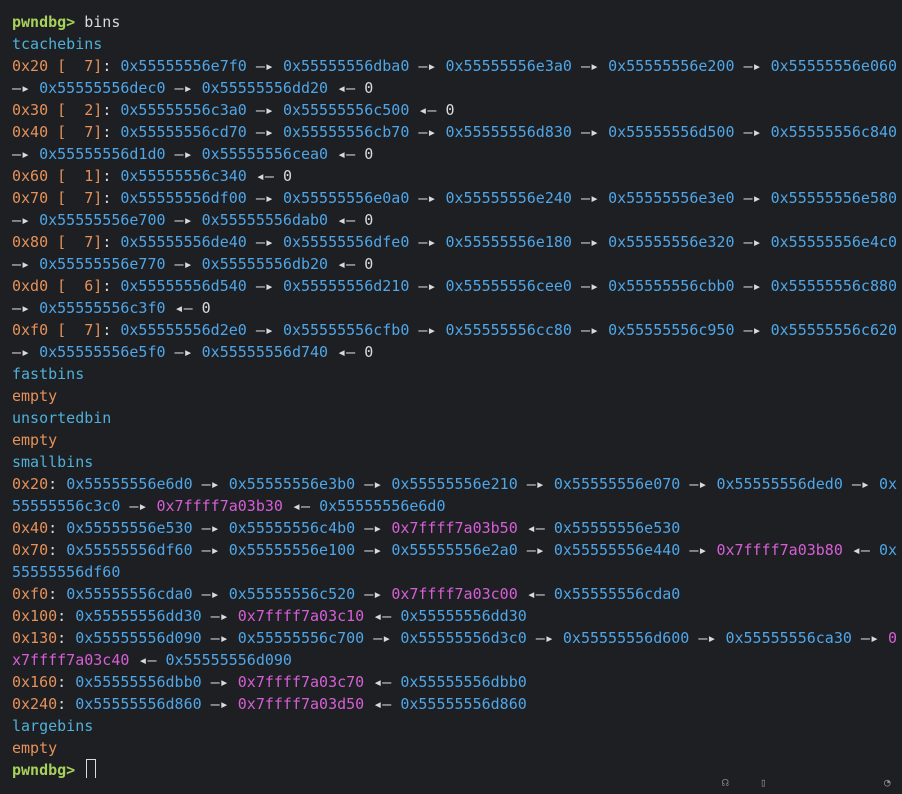 Image resolution: width=902 pixels, height=794 pixels. Describe the element at coordinates (453, 308) in the screenshot. I see `tcache-bin-line: —▸ 0x55555556c3f0 ◂— 0` at that location.